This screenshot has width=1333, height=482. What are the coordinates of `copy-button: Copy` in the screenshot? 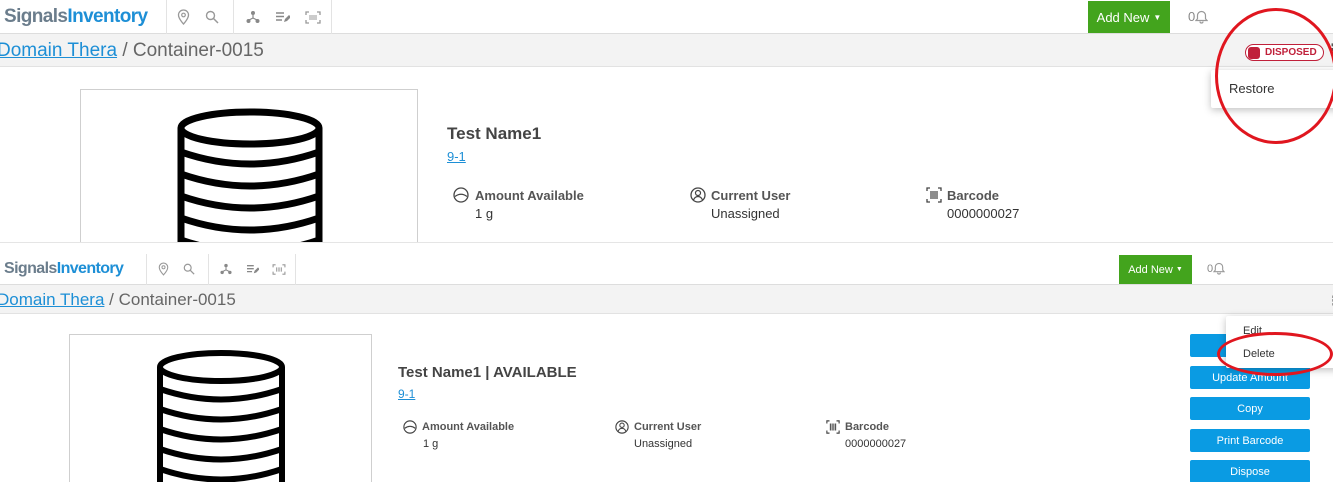 It's located at (1250, 408).